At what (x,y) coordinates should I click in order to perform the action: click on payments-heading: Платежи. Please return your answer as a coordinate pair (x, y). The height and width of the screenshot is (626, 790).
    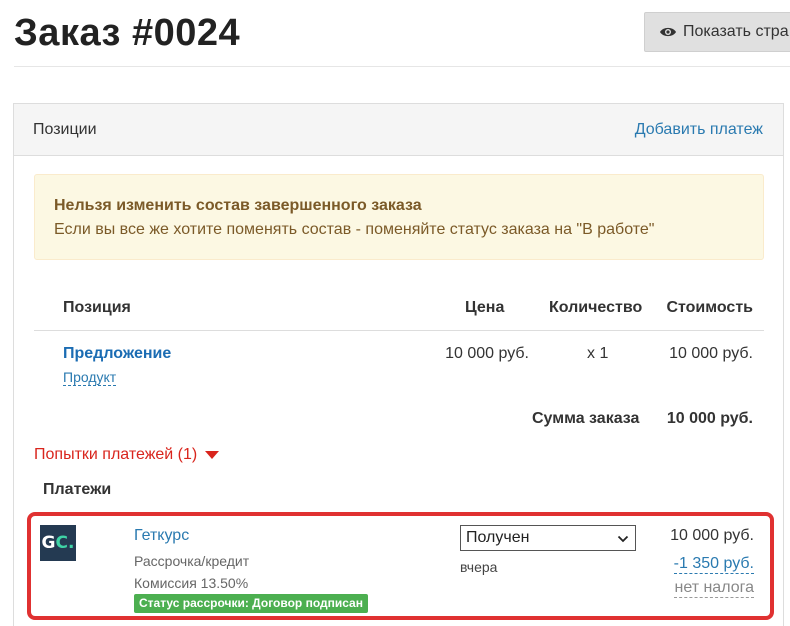
    Looking at the image, I should click on (77, 489).